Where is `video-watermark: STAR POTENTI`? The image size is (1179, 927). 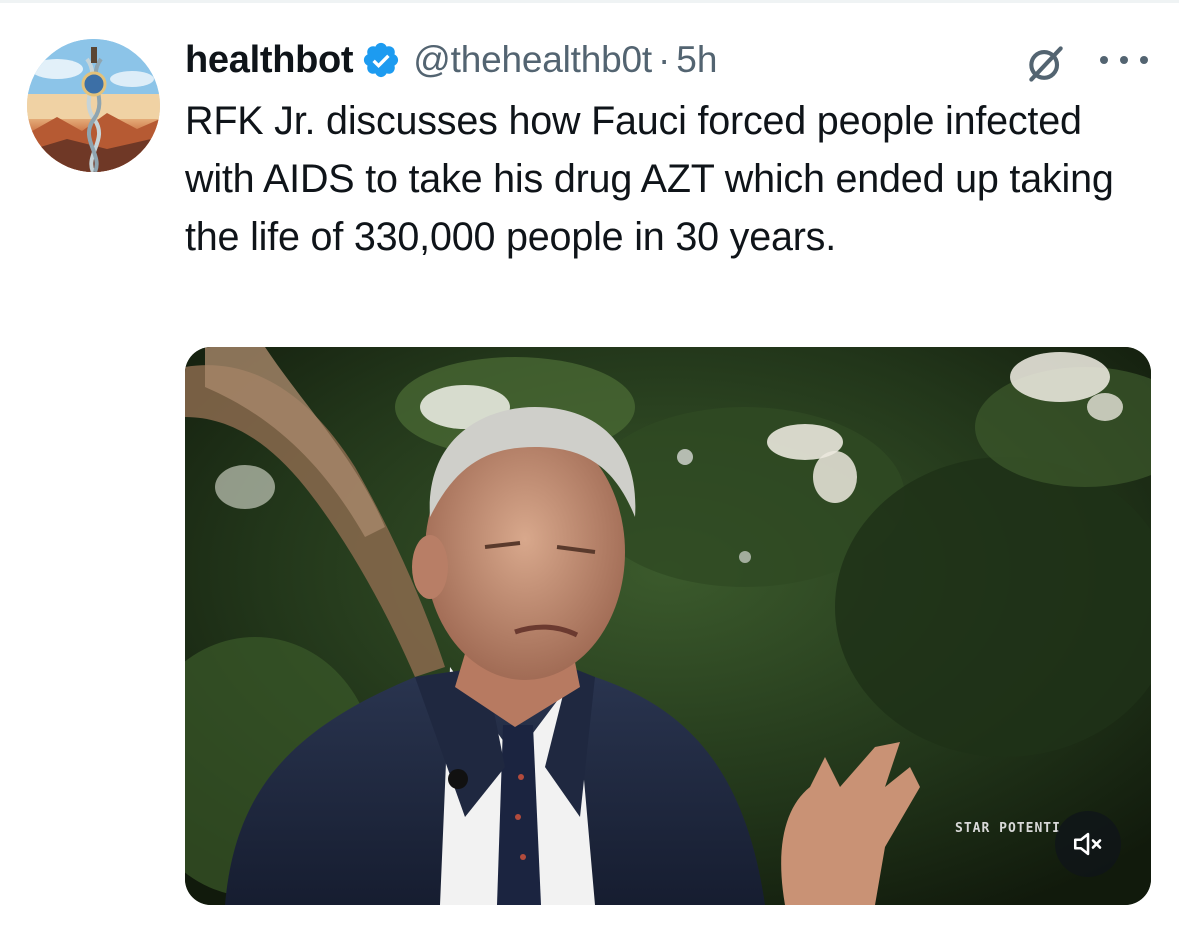 video-watermark: STAR POTENTI is located at coordinates (1008, 828).